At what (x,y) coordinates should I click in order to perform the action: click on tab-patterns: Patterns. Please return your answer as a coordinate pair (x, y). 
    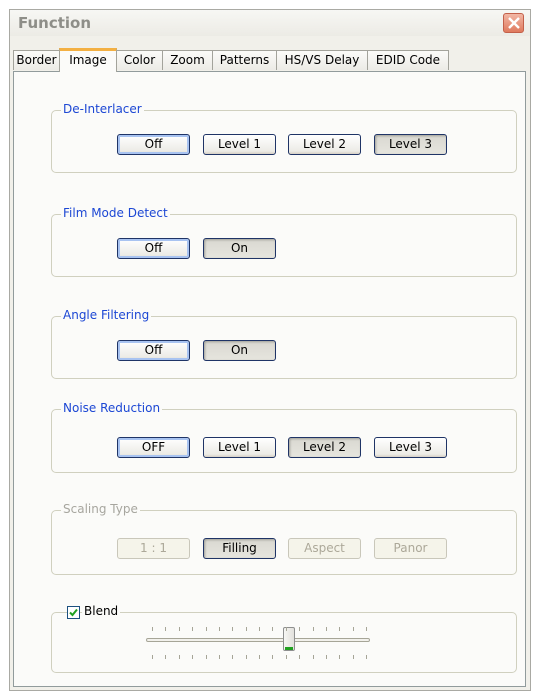
    Looking at the image, I should click on (244, 60).